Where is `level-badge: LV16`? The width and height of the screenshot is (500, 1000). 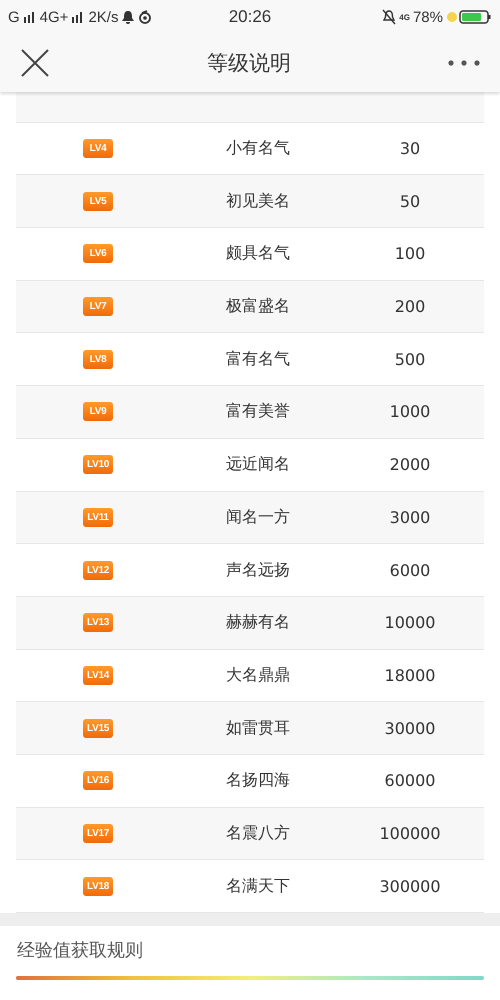
level-badge: LV16 is located at coordinates (98, 780).